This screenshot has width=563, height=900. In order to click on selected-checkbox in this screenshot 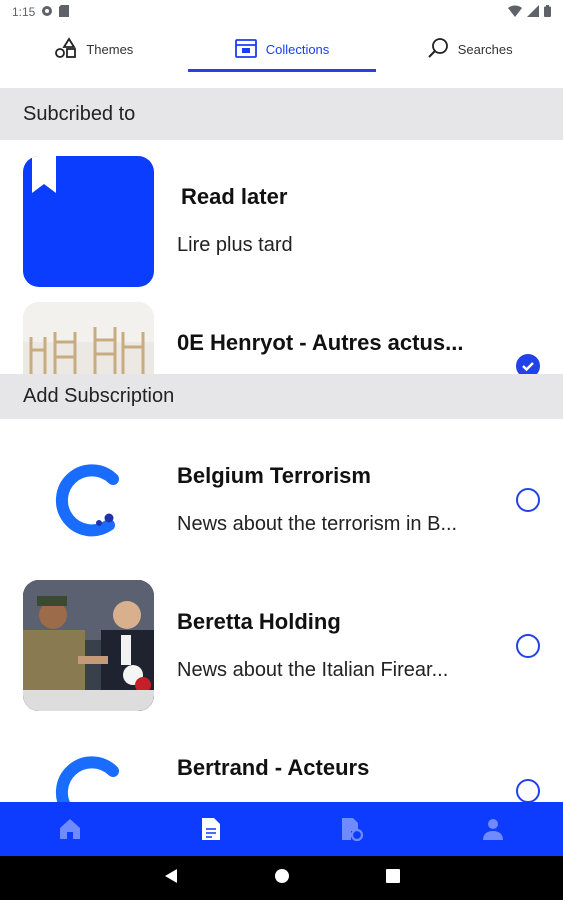, I will do `click(528, 364)`.